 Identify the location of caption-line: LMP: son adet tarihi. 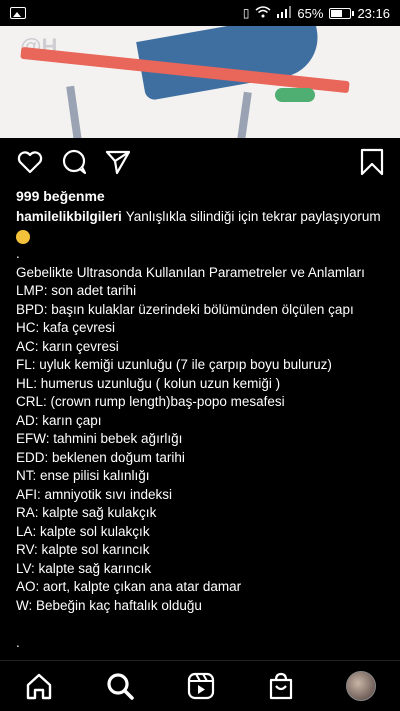
(76, 290).